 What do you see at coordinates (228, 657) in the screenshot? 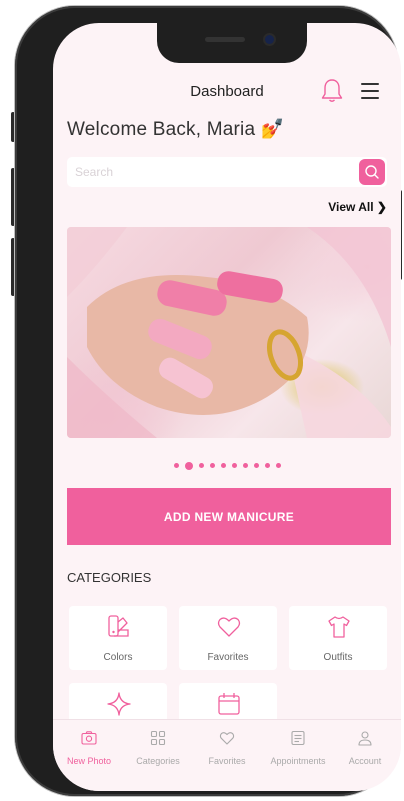
I see `category-label: Favorites` at bounding box center [228, 657].